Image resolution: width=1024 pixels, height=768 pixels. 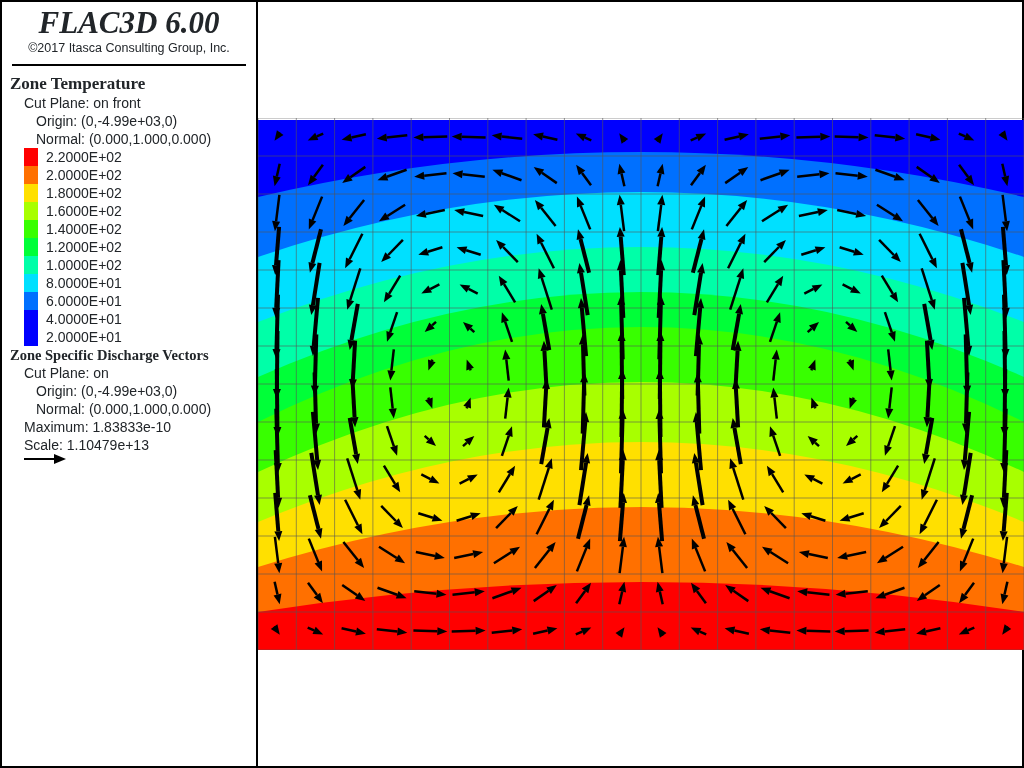 I want to click on scale-label: 1.6000E+02, so click(x=84, y=211).